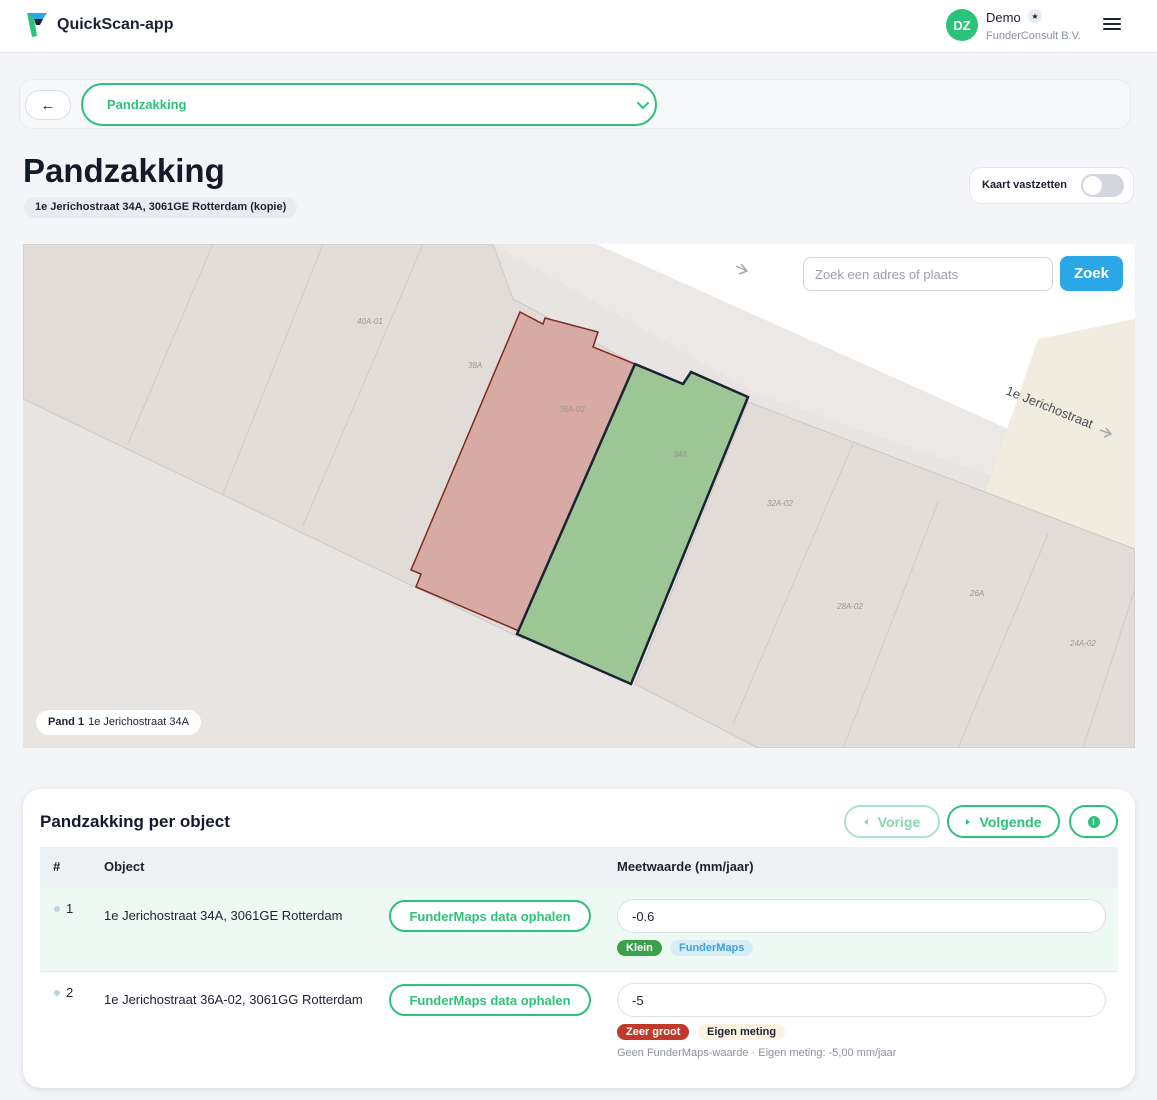  What do you see at coordinates (928, 274) in the screenshot?
I see `map-search-input` at bounding box center [928, 274].